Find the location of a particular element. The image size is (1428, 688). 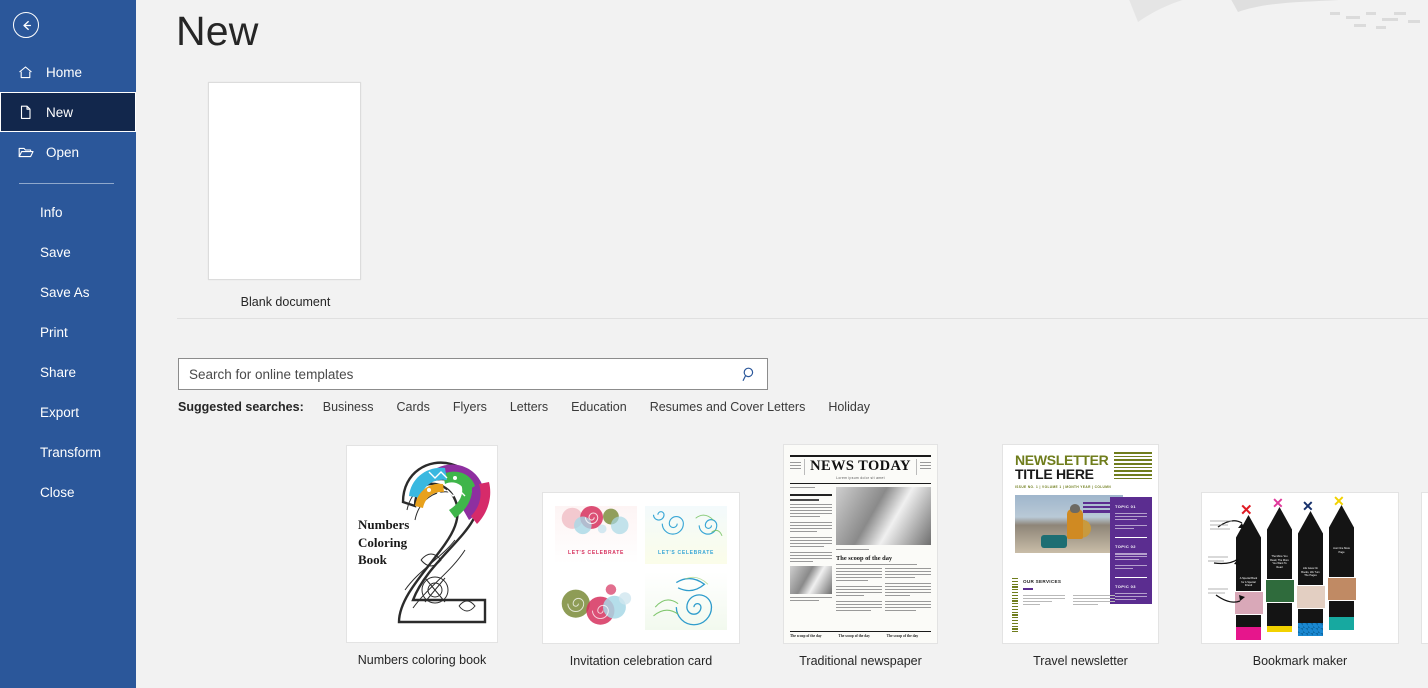

sidebar-item-close: Close is located at coordinates (68, 492).